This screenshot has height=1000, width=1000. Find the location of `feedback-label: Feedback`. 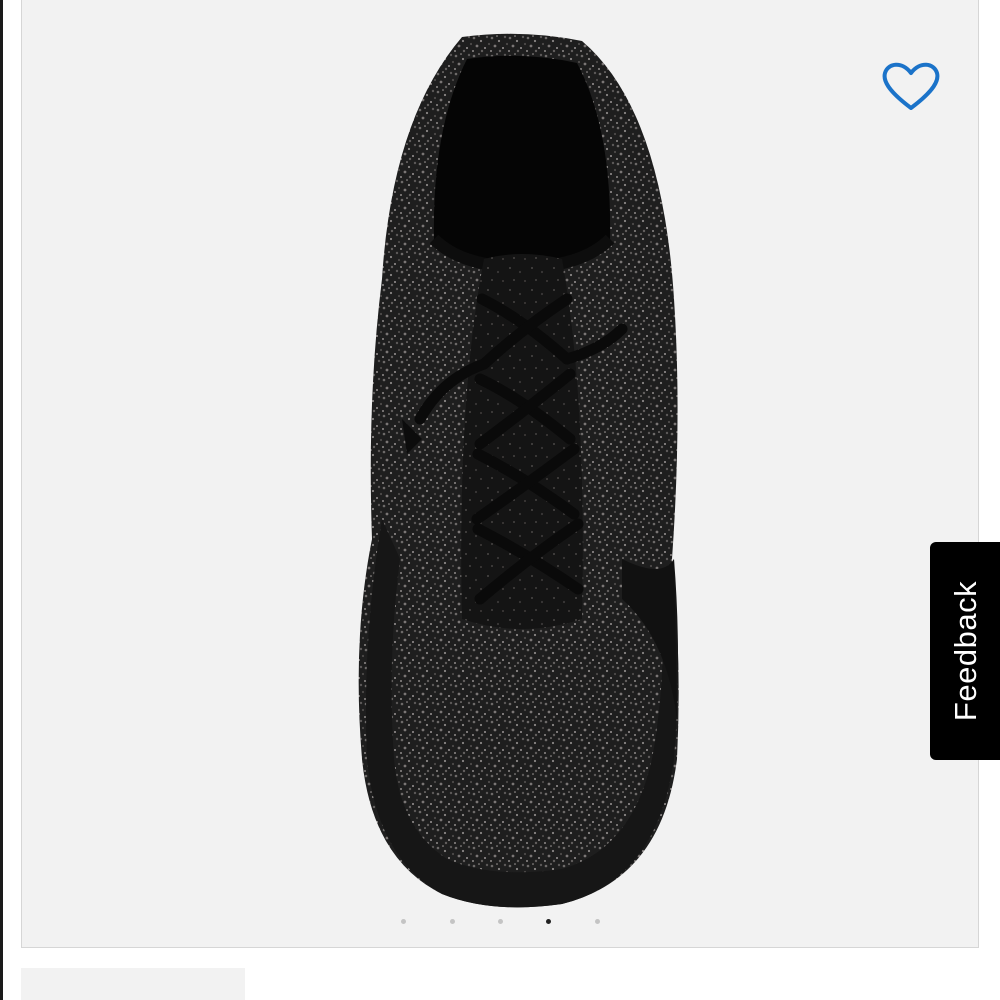

feedback-label: Feedback is located at coordinates (966, 651).